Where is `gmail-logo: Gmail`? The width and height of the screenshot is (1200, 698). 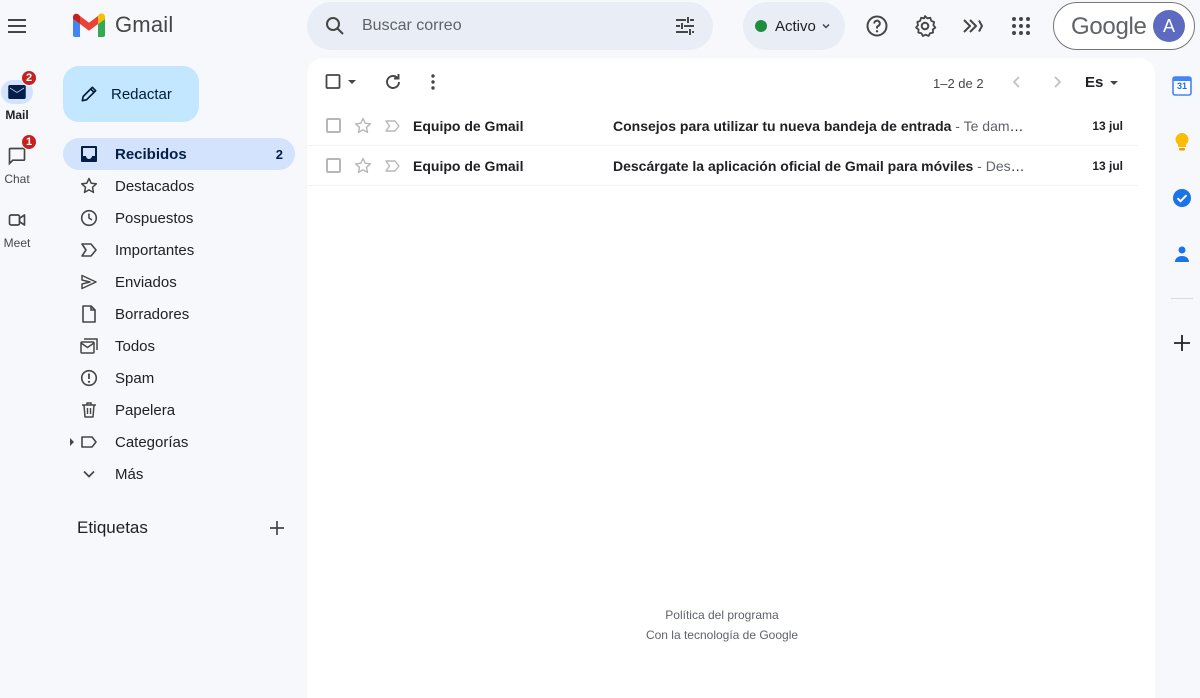 gmail-logo: Gmail is located at coordinates (123, 25).